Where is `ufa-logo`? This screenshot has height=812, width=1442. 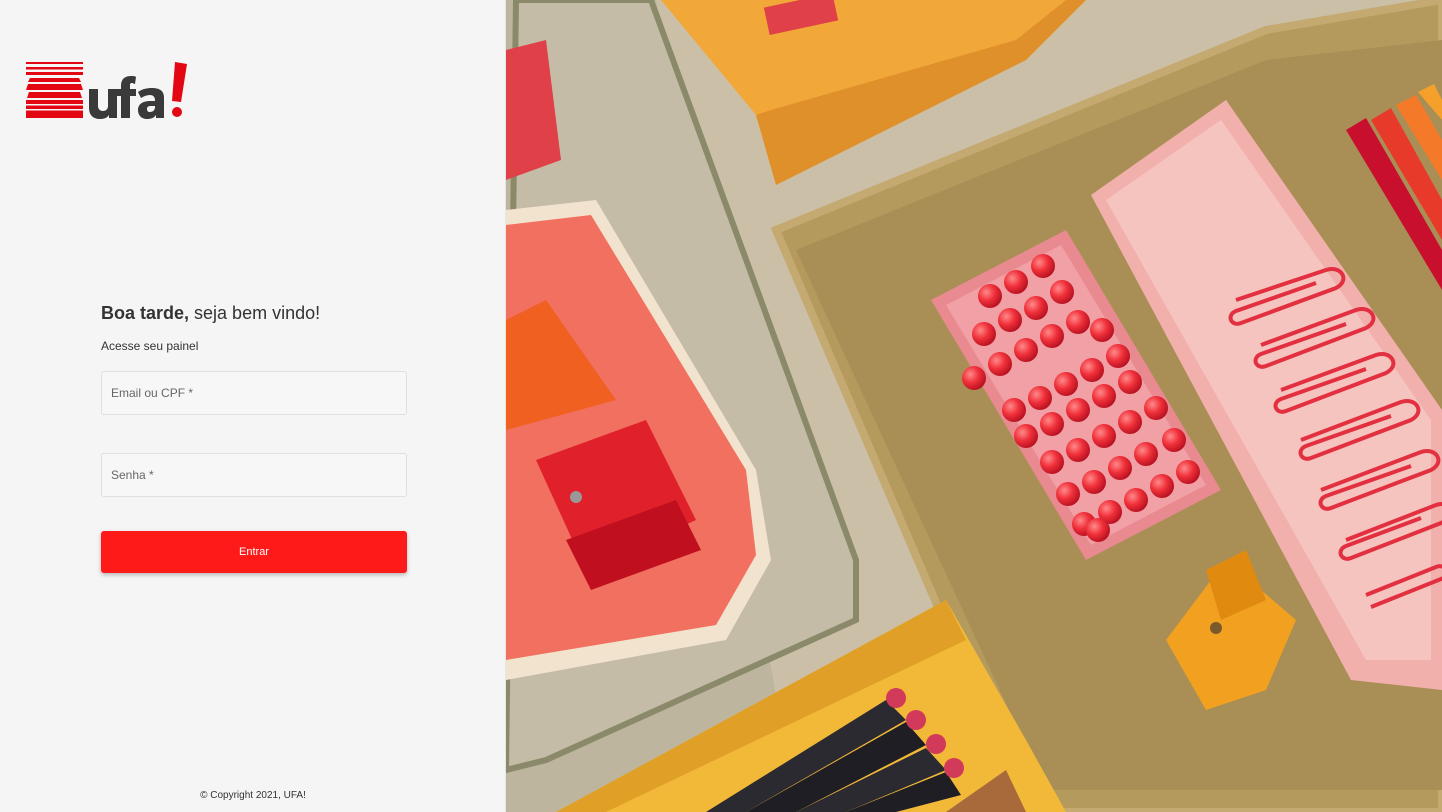 ufa-logo is located at coordinates (110, 90).